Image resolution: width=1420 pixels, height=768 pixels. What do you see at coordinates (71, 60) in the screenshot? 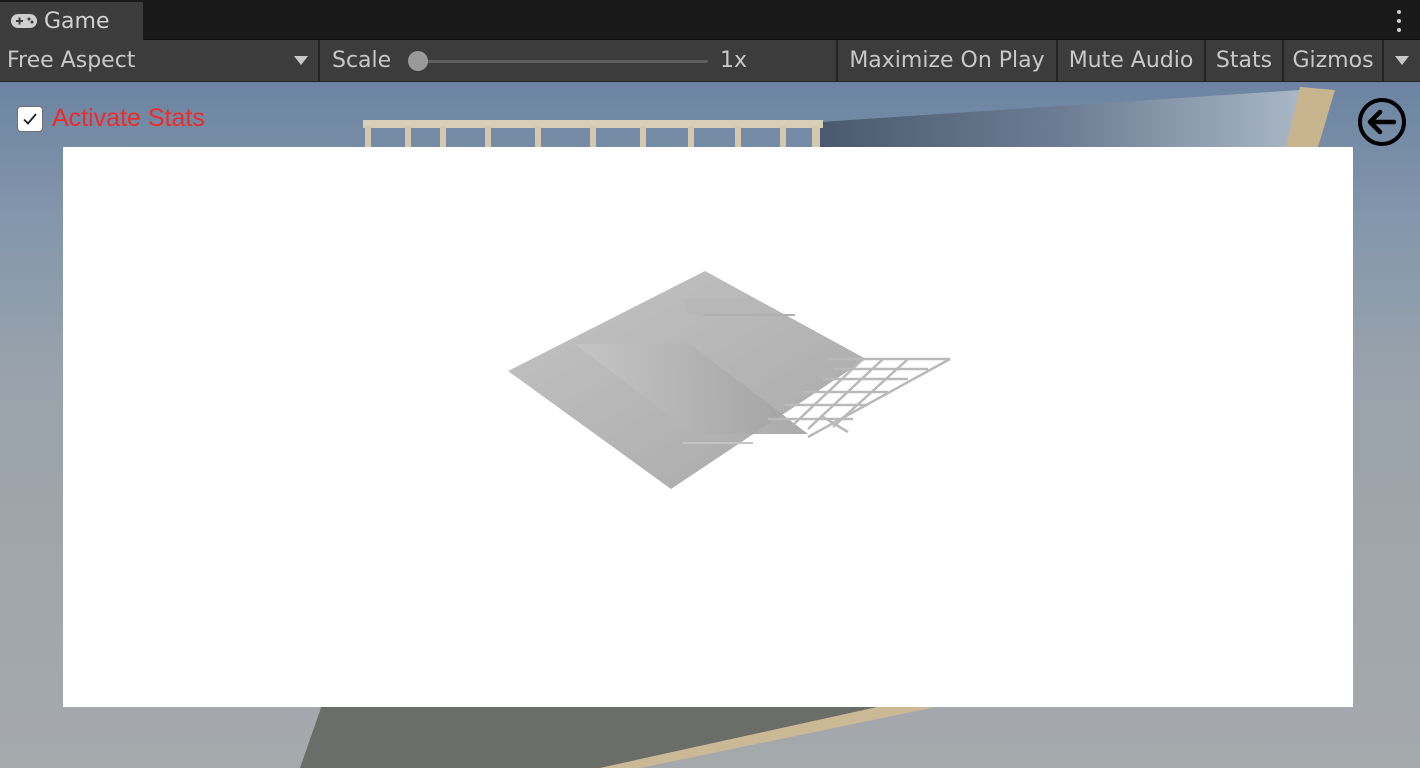
I see `aspect-label: Free Aspect` at bounding box center [71, 60].